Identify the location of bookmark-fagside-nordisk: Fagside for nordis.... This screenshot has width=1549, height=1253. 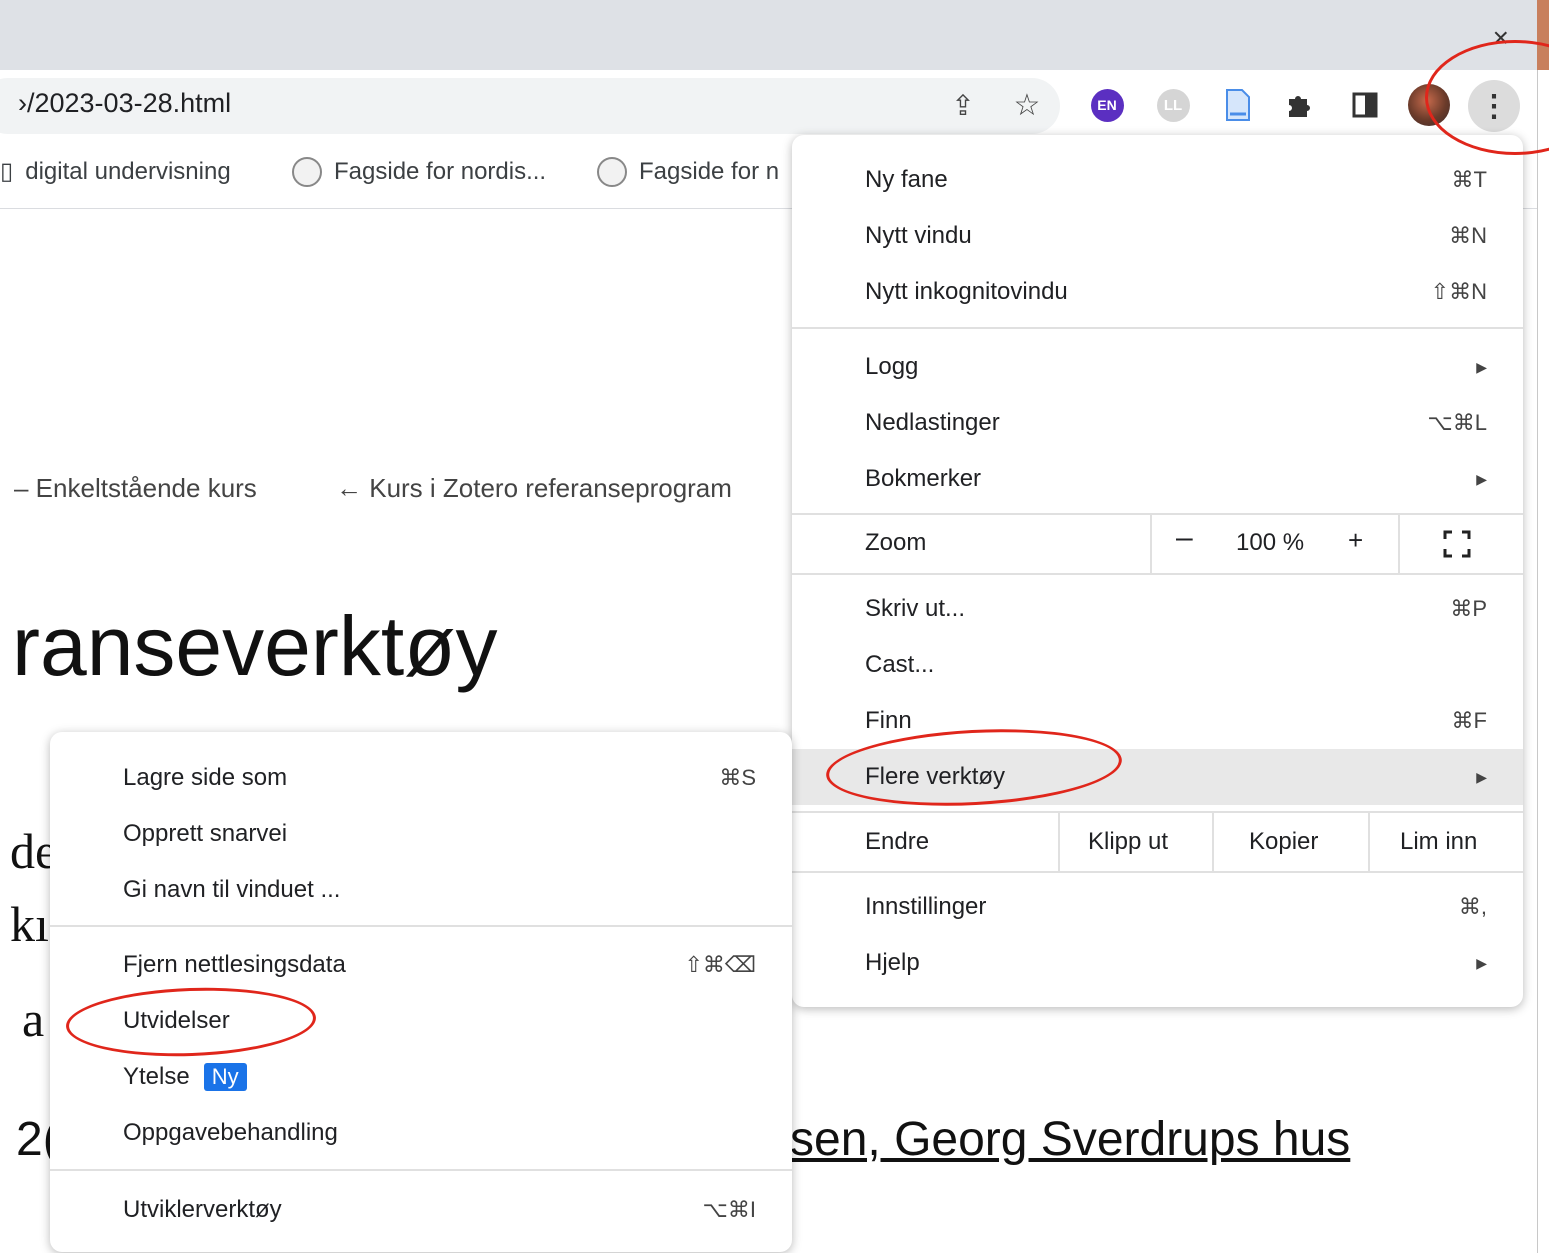
(419, 172).